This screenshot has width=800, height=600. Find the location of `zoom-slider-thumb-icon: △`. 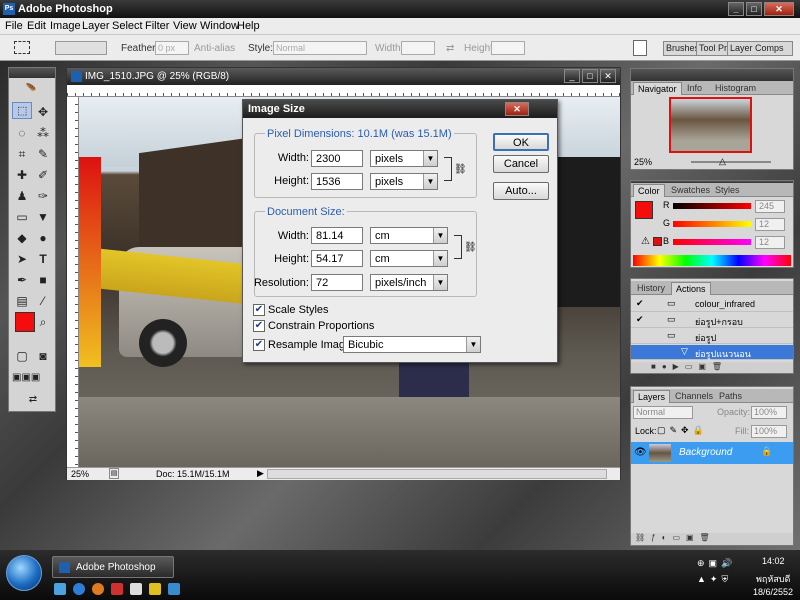

zoom-slider-thumb-icon: △ is located at coordinates (722, 161).